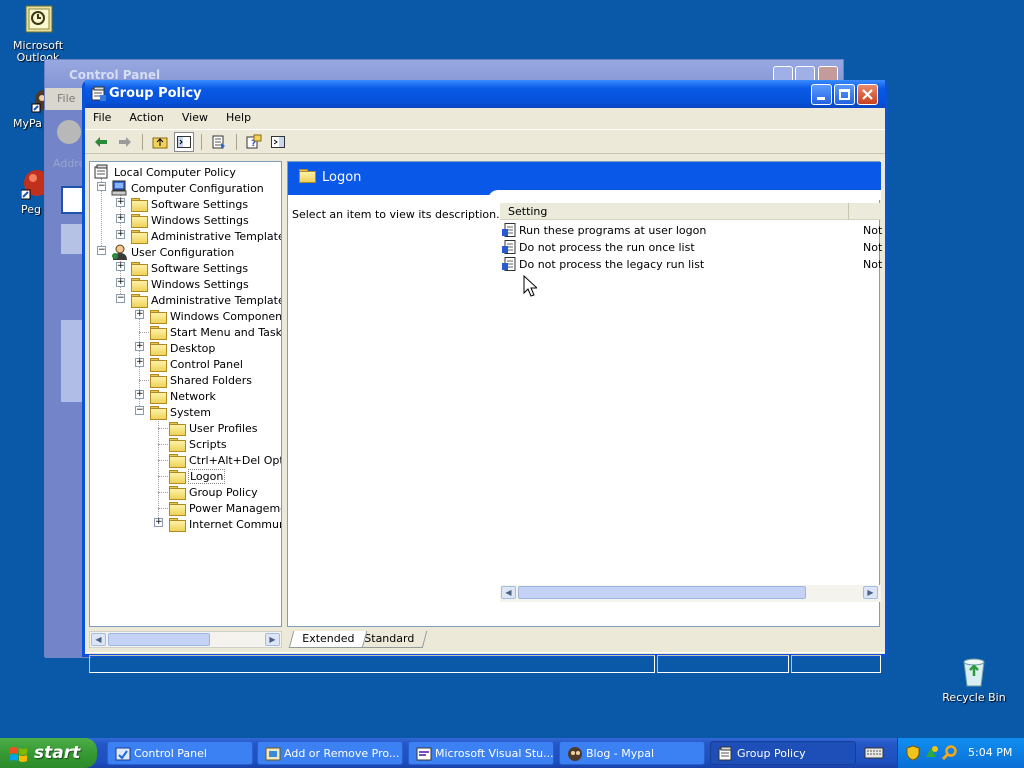 Image resolution: width=1024 pixels, height=768 pixels. I want to click on start-label: start, so click(57, 753).